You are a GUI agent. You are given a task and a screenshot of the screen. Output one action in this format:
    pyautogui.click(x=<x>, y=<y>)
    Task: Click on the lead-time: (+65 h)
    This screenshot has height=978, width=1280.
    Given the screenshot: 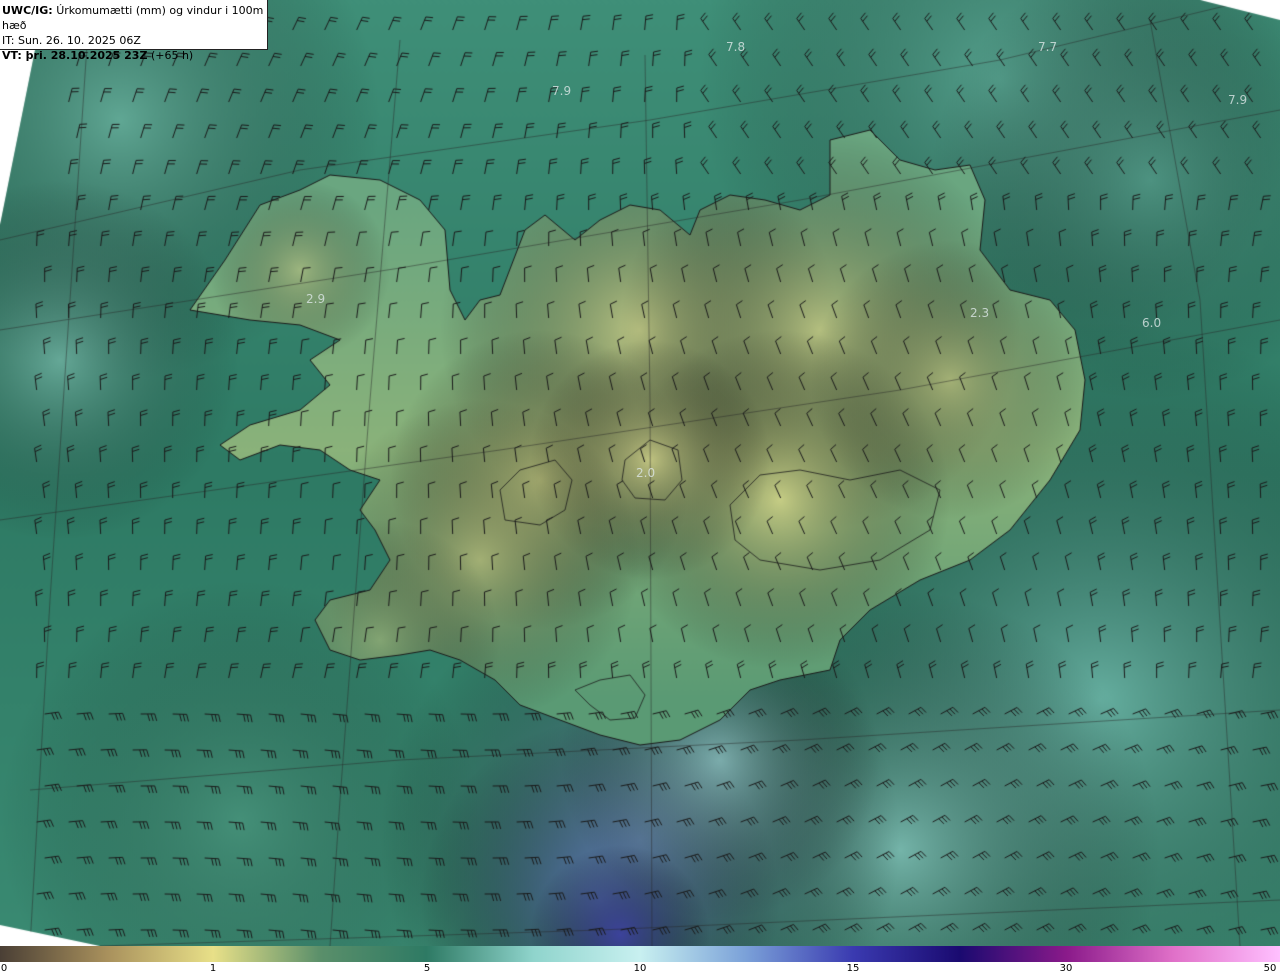 What is the action you would take?
    pyautogui.click(x=172, y=55)
    